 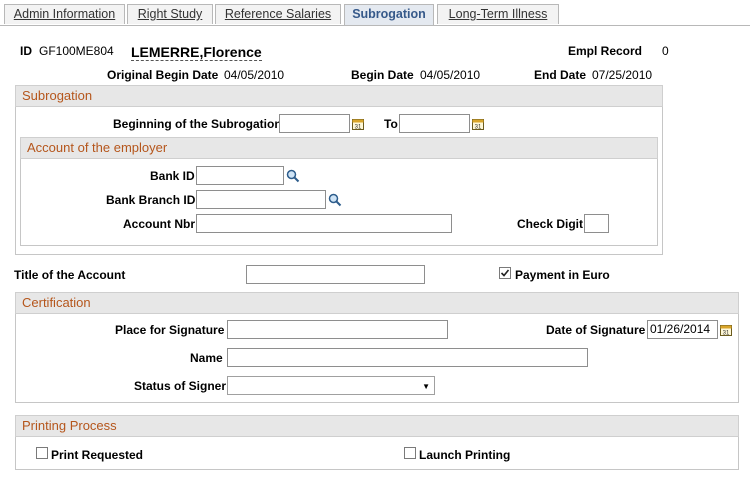 What do you see at coordinates (196, 52) in the screenshot?
I see `employee-name: LEMERRE,Florence` at bounding box center [196, 52].